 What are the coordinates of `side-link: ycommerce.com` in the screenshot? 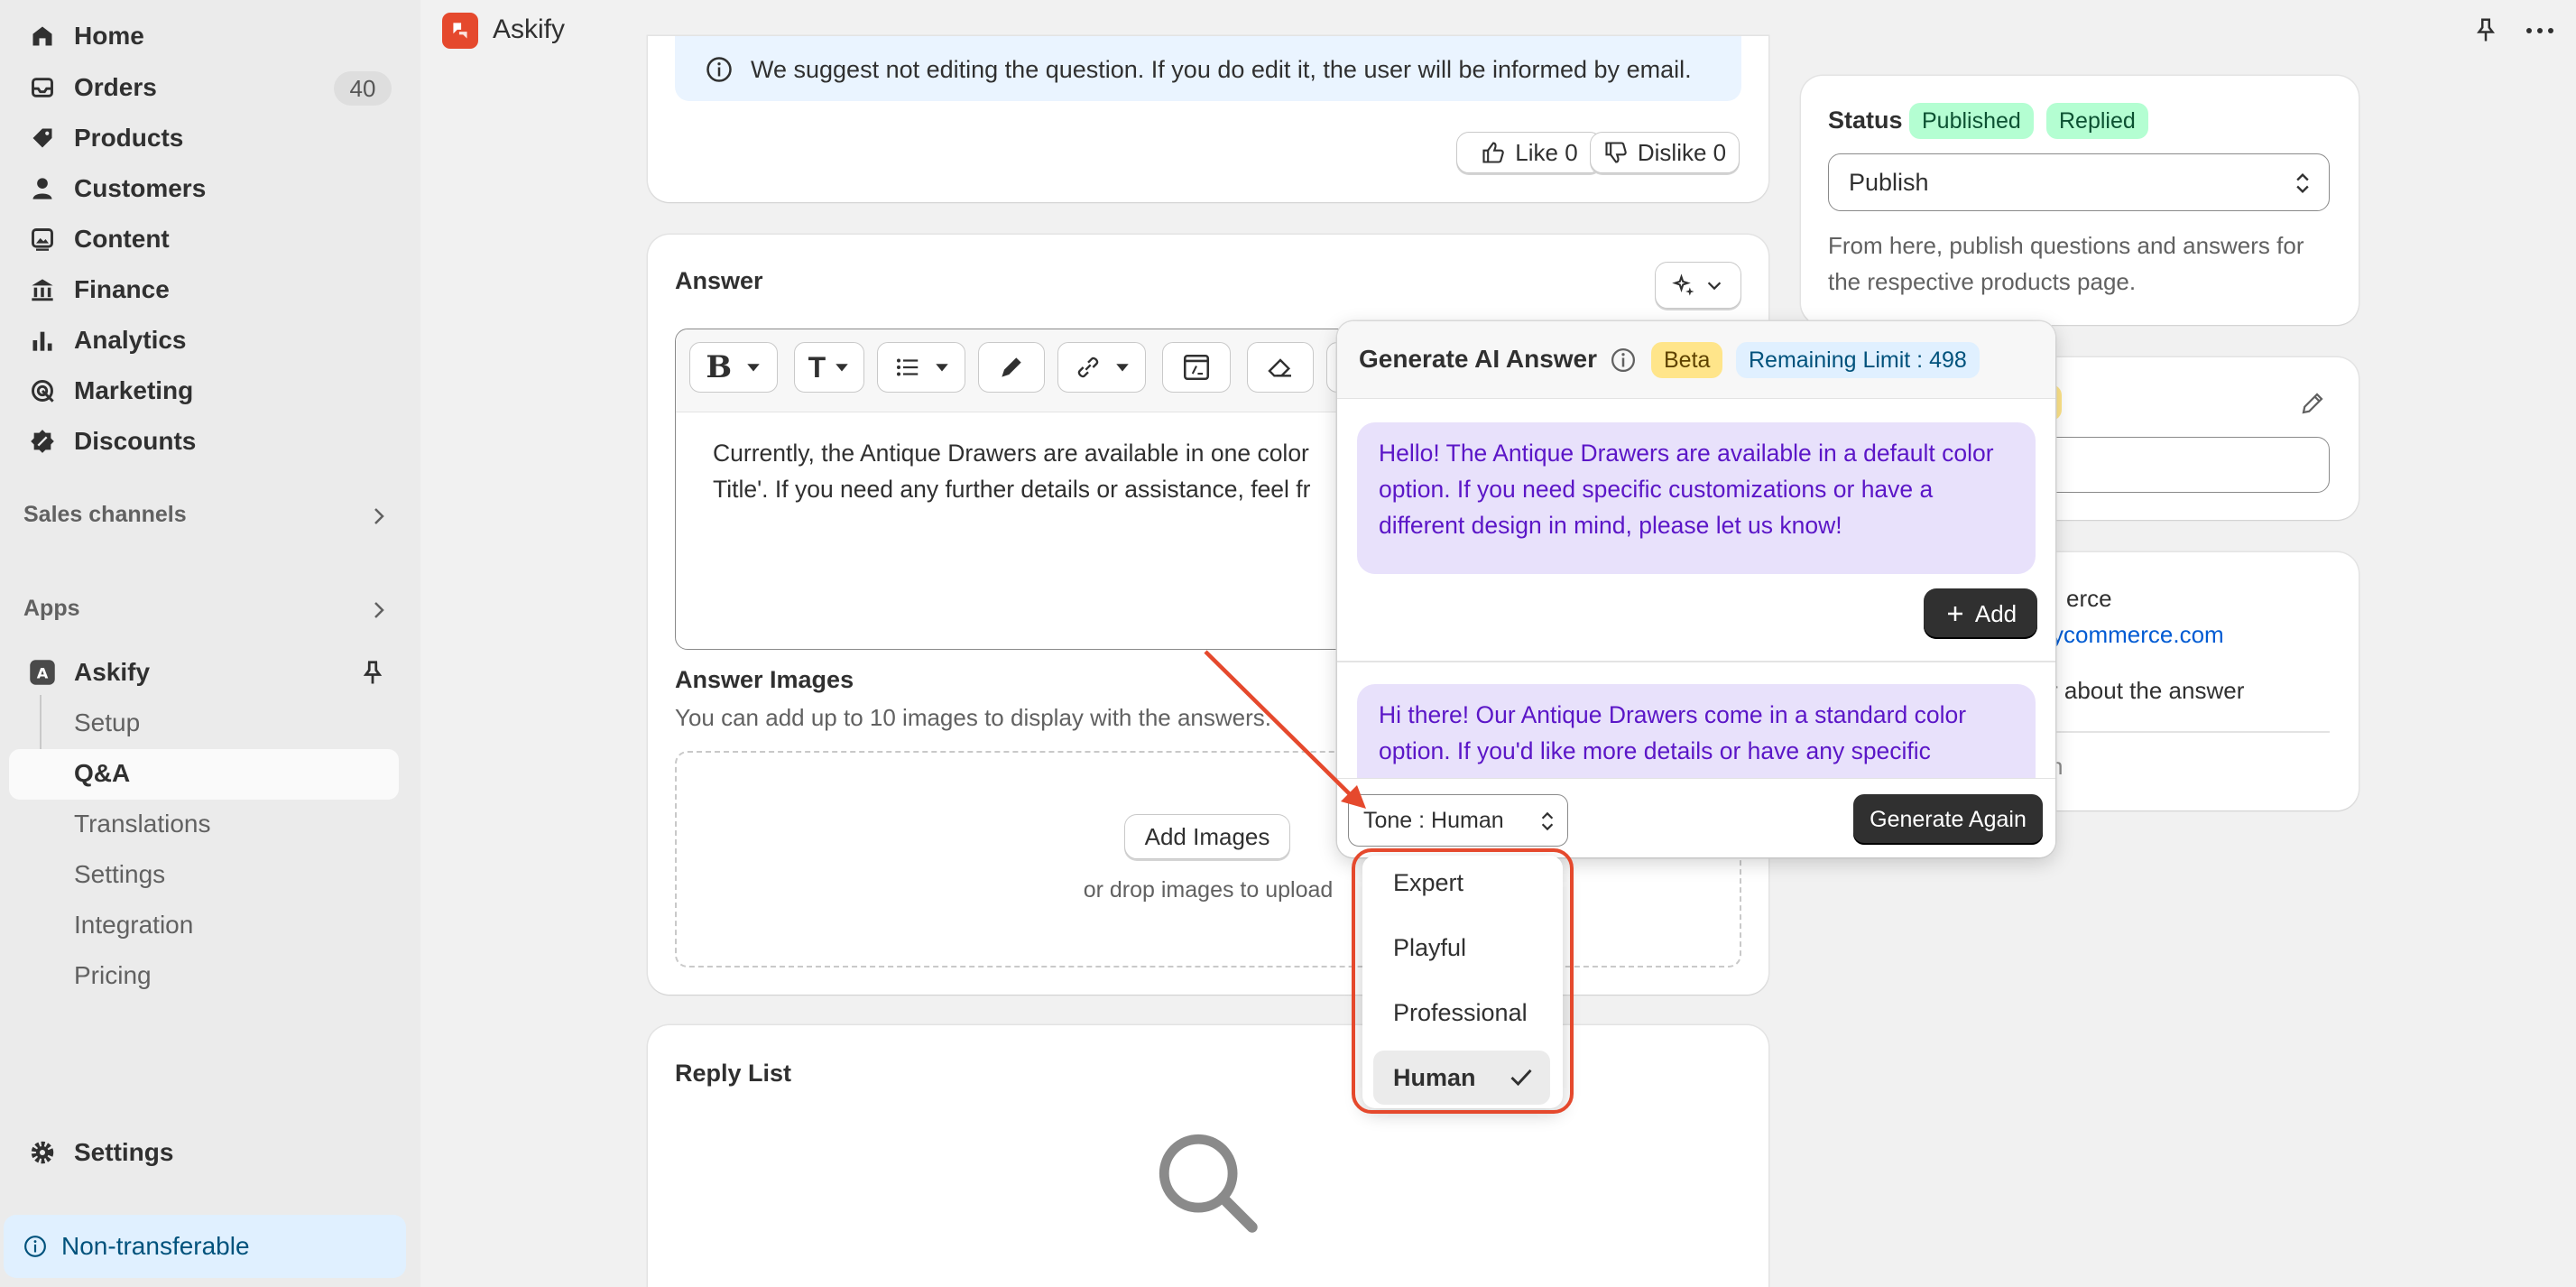 It's located at (2138, 635).